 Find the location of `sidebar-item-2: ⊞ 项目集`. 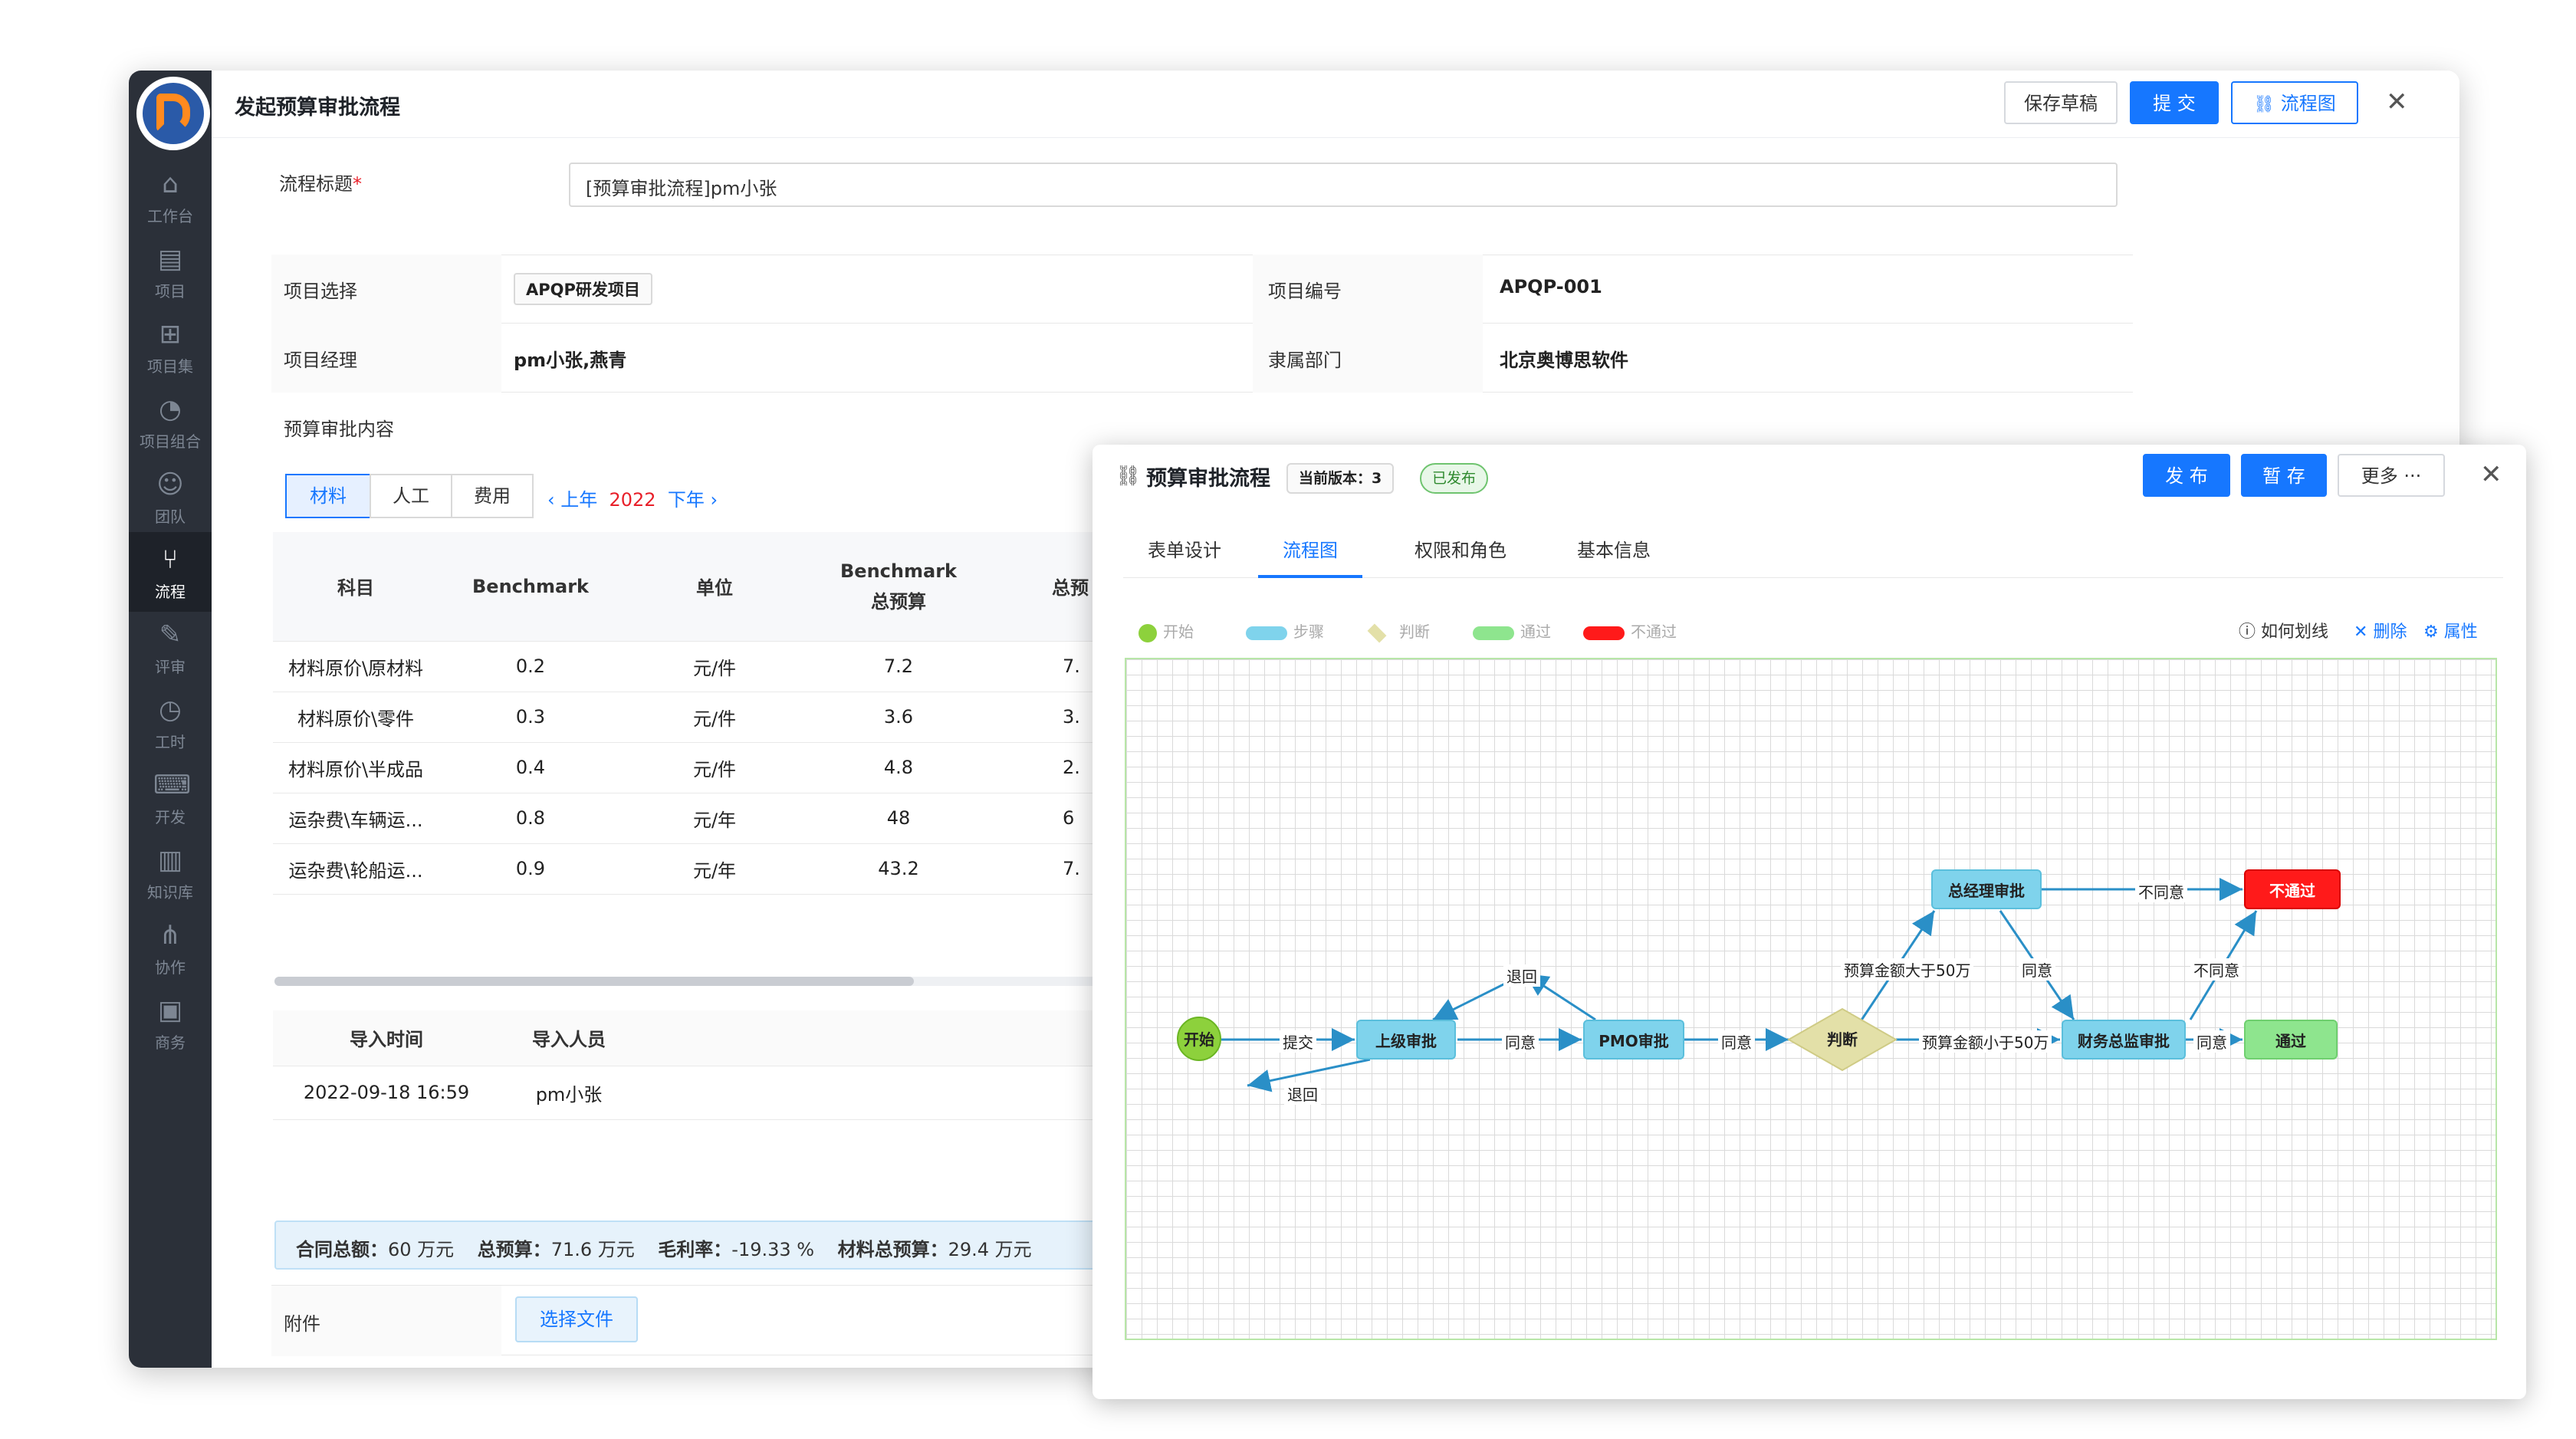

sidebar-item-2: ⊞ 项目集 is located at coordinates (171, 347).